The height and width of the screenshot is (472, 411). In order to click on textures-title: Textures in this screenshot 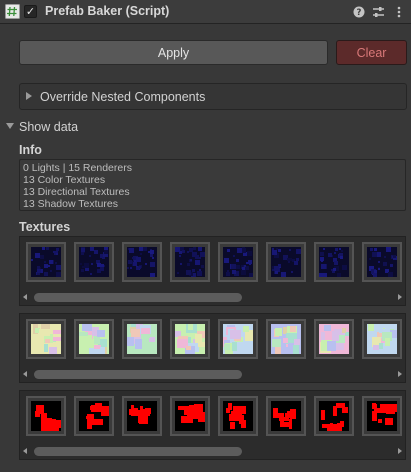, I will do `click(45, 227)`.